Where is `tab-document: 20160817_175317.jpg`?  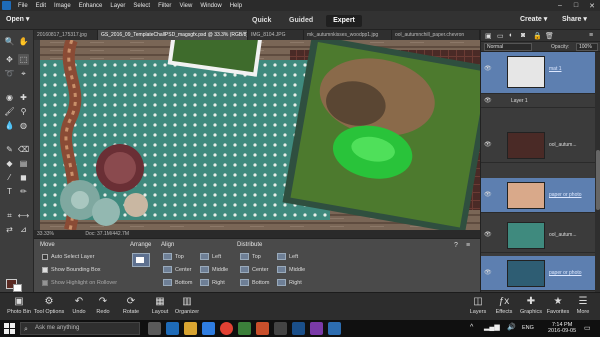 tab-document: 20160817_175317.jpg is located at coordinates (66, 35).